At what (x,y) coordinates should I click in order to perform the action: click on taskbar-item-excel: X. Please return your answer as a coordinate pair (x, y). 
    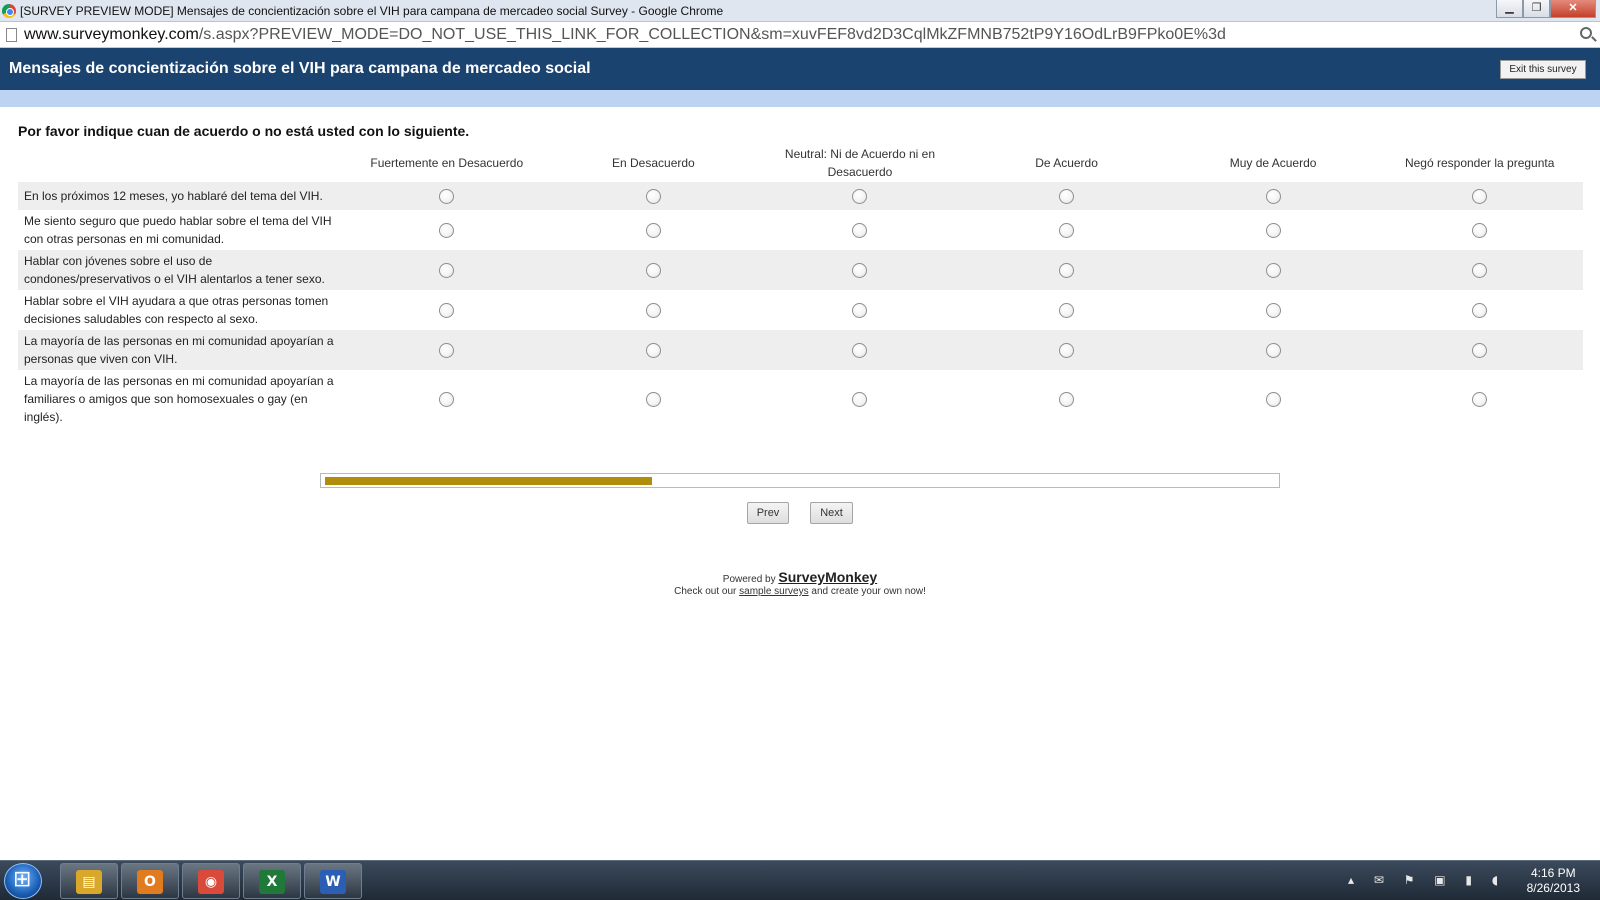
    Looking at the image, I should click on (272, 881).